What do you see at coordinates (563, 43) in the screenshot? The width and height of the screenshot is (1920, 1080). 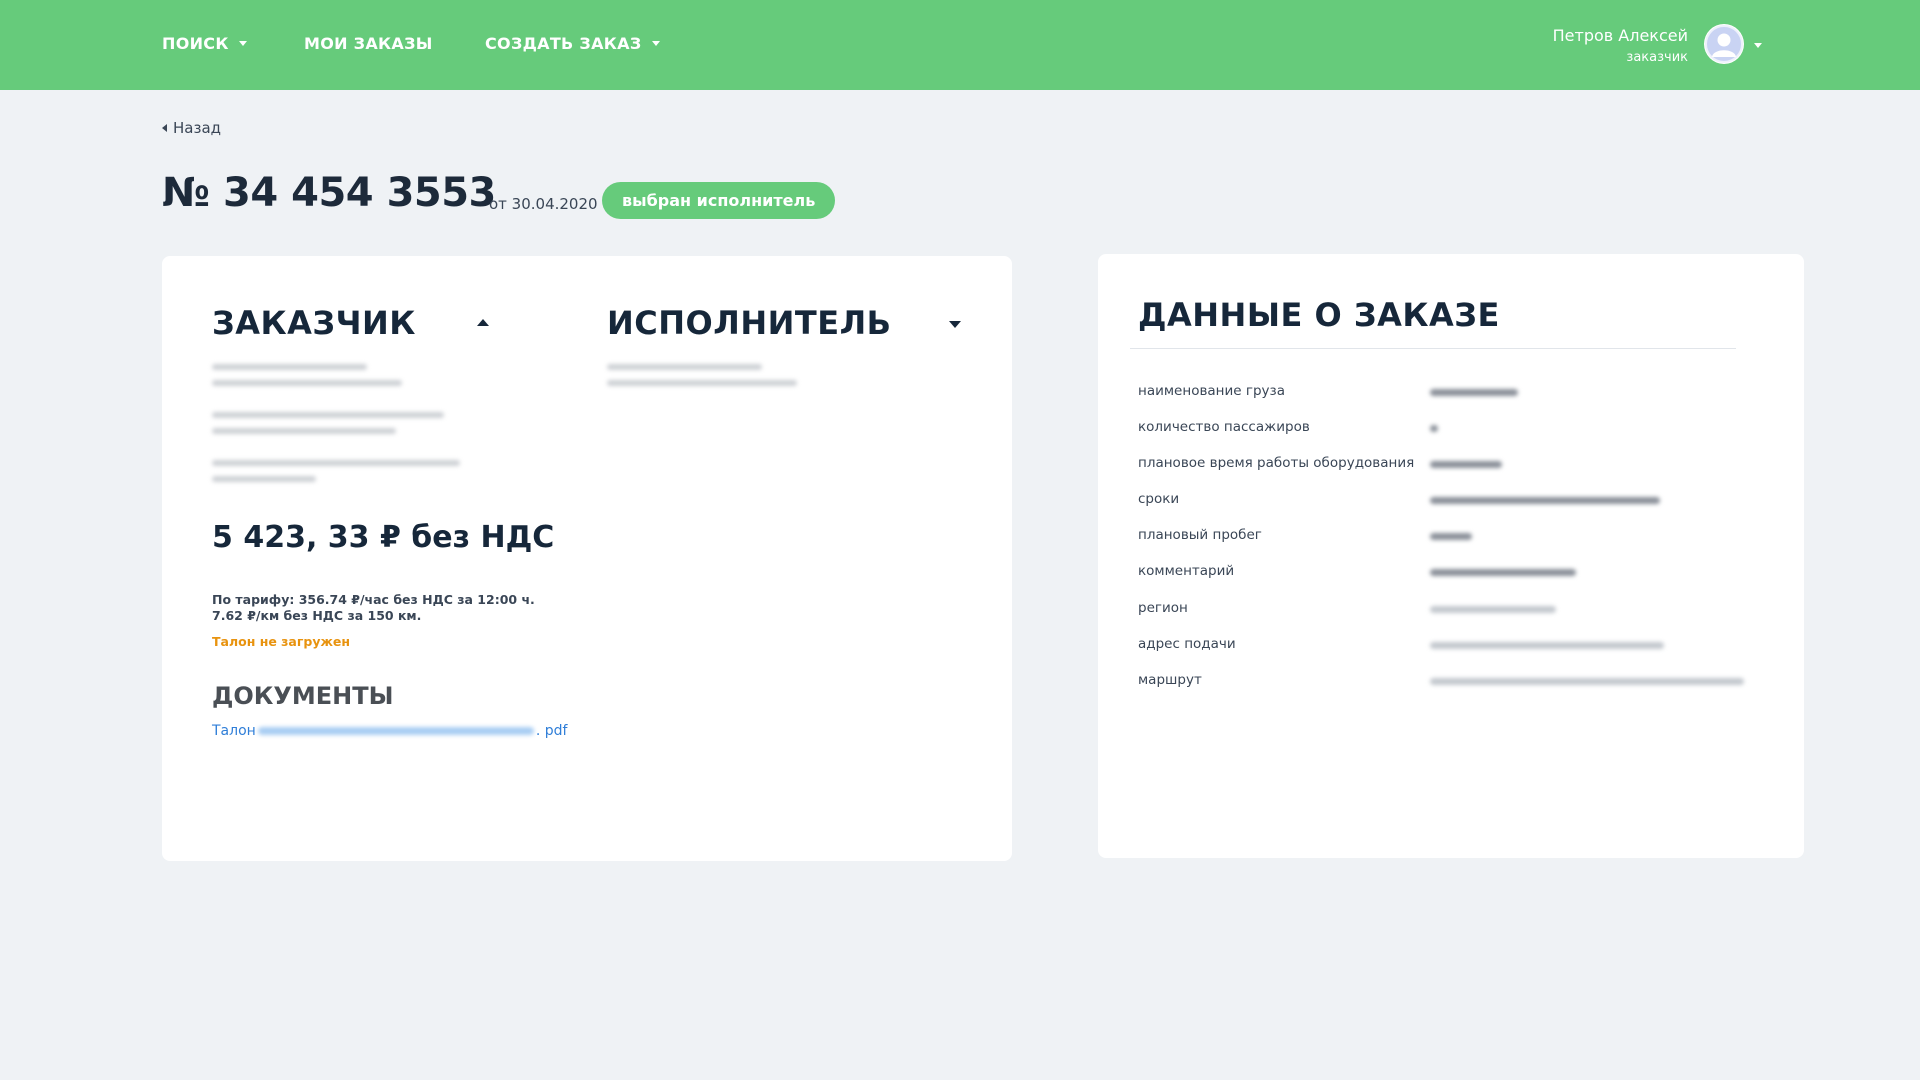 I see `nav-create-order-label: СОЗДАТЬ ЗАКАЗ` at bounding box center [563, 43].